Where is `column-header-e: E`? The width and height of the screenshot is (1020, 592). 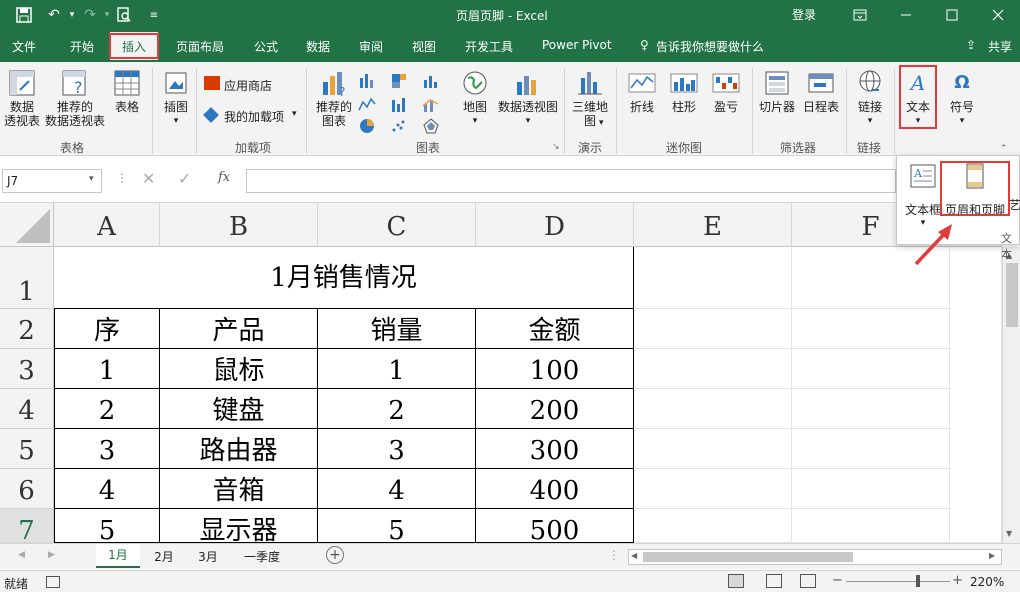 column-header-e: E is located at coordinates (713, 225).